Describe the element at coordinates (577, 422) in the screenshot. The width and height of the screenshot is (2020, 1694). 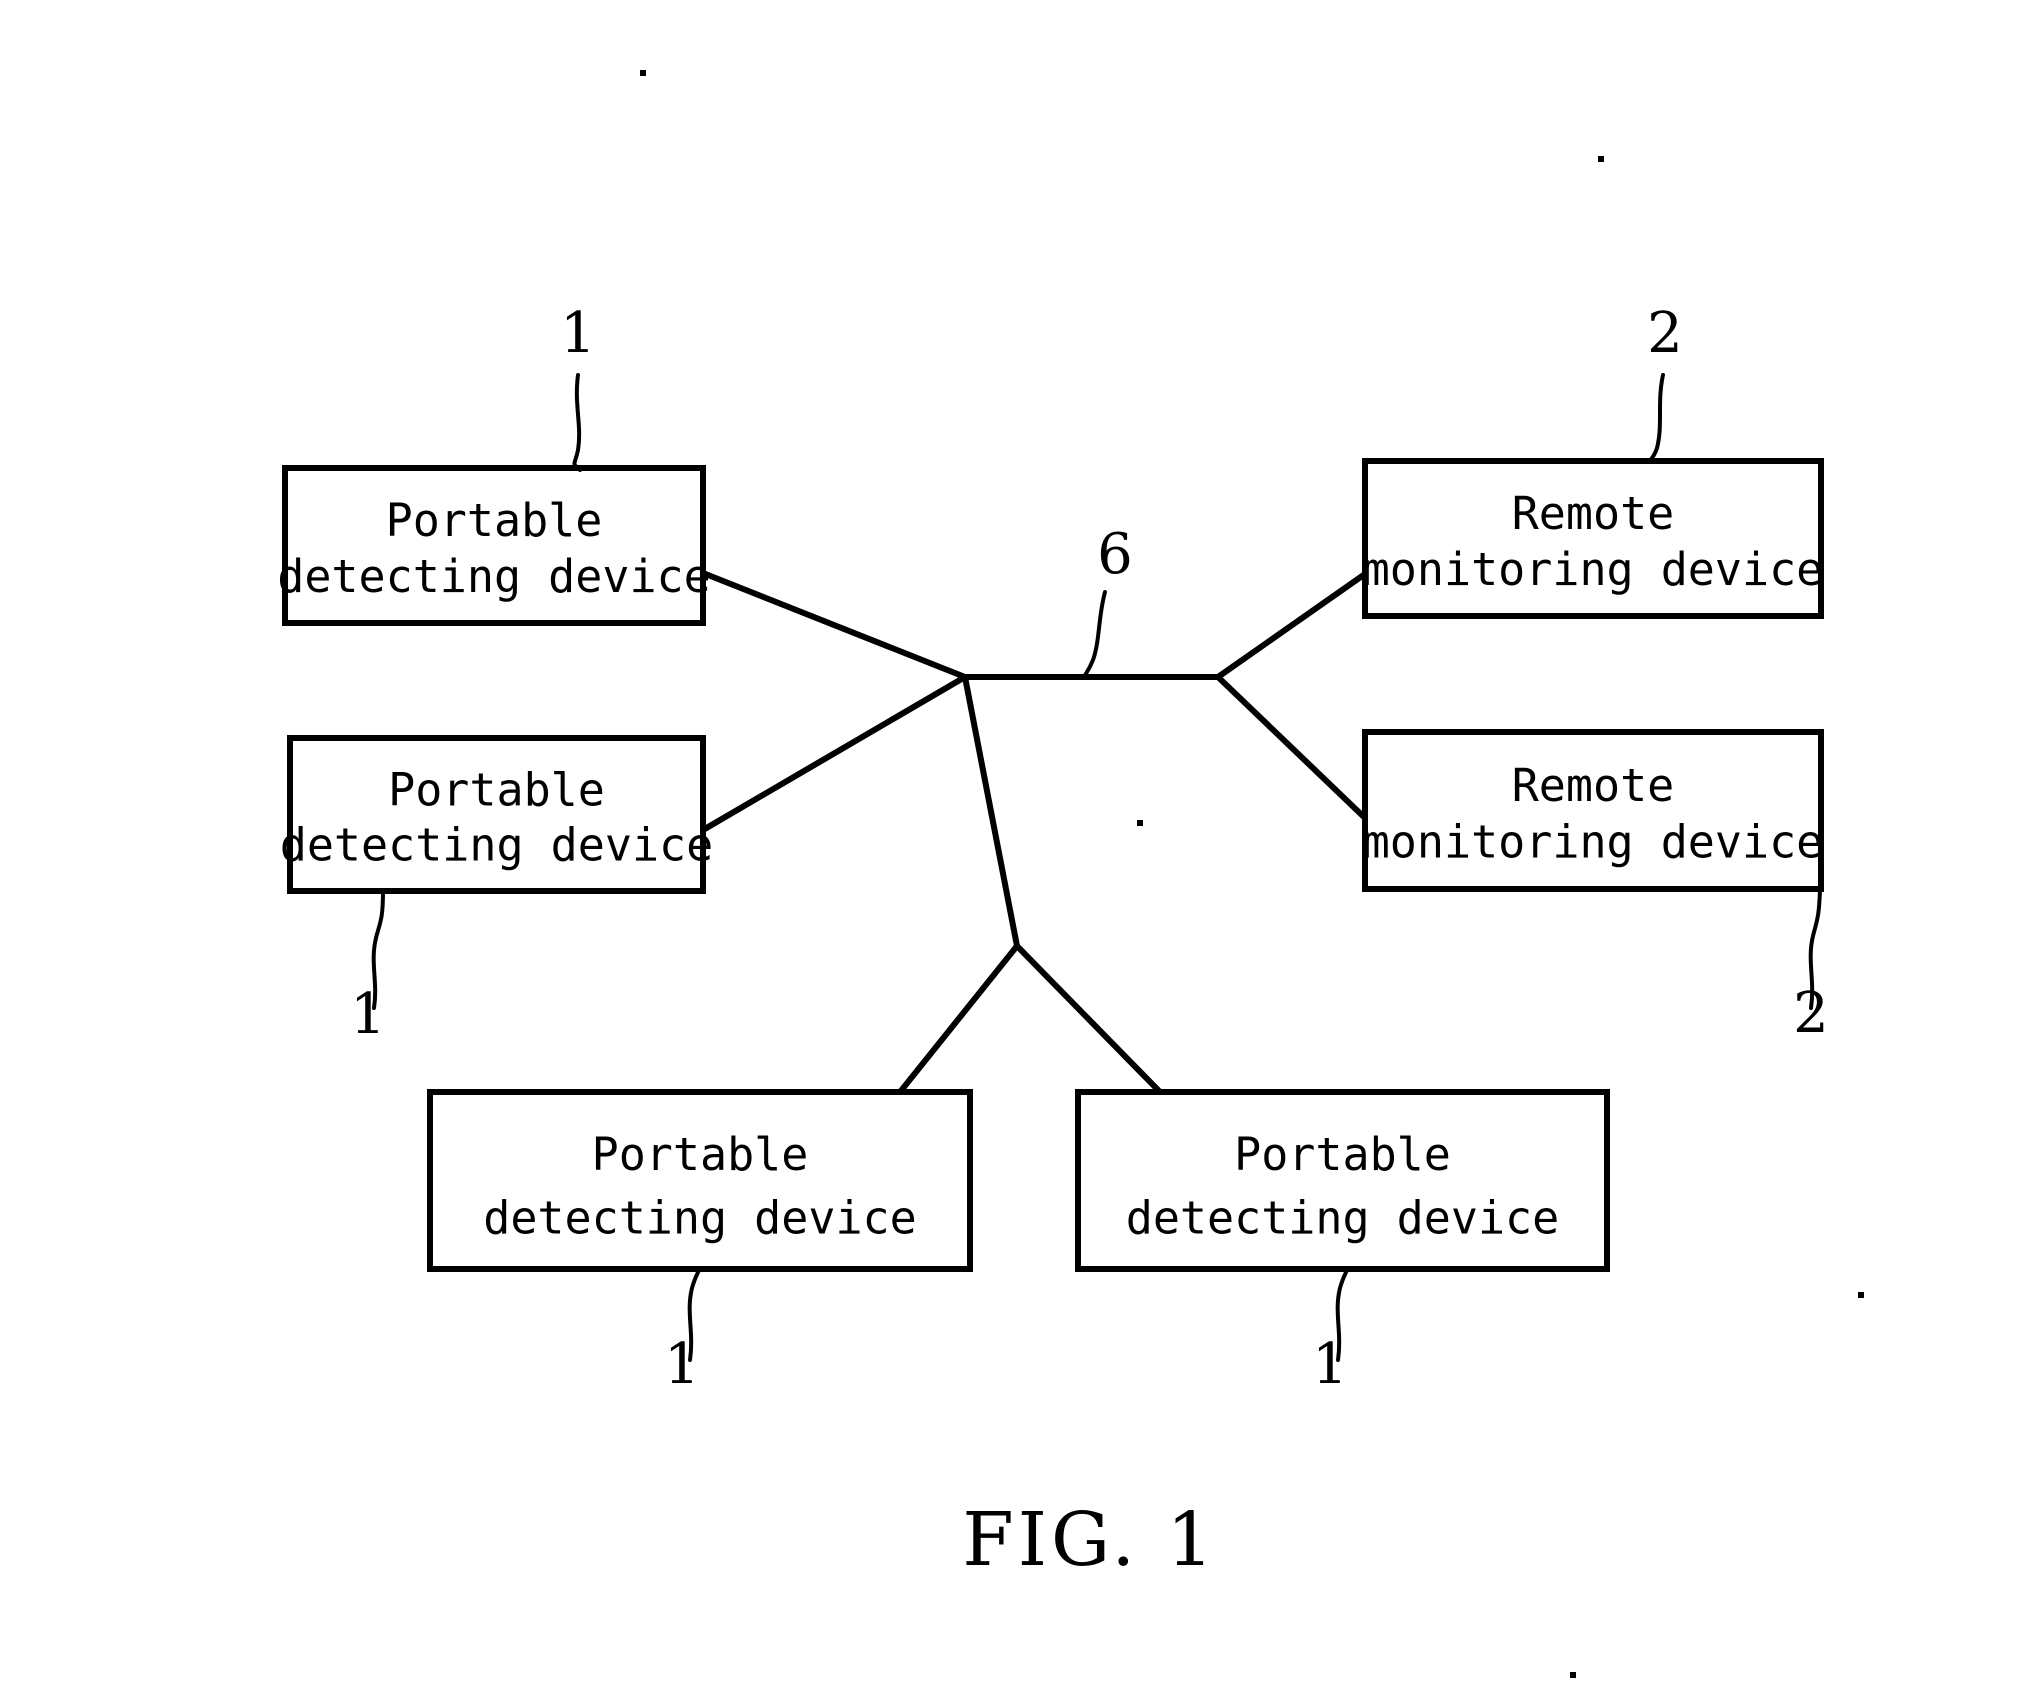
I see `ref-1-top-left-leader-line` at that location.